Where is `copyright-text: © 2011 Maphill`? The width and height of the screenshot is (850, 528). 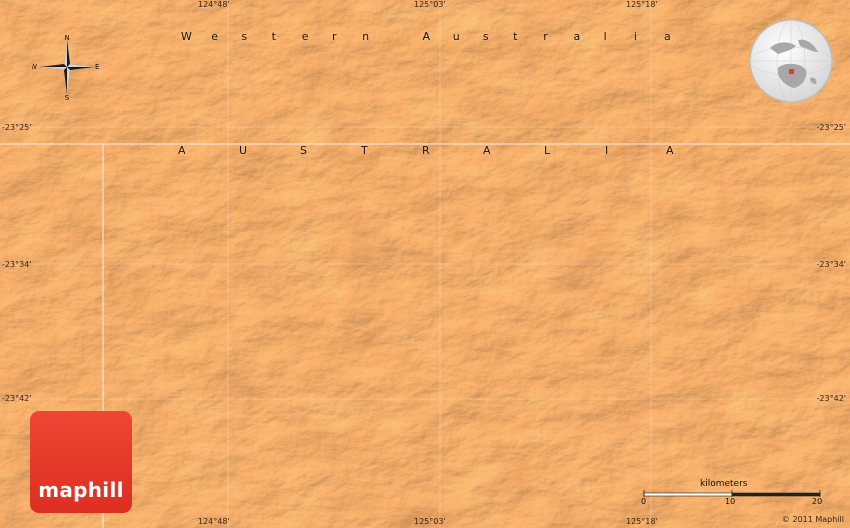
copyright-text: © 2011 Maphill is located at coordinates (812, 519).